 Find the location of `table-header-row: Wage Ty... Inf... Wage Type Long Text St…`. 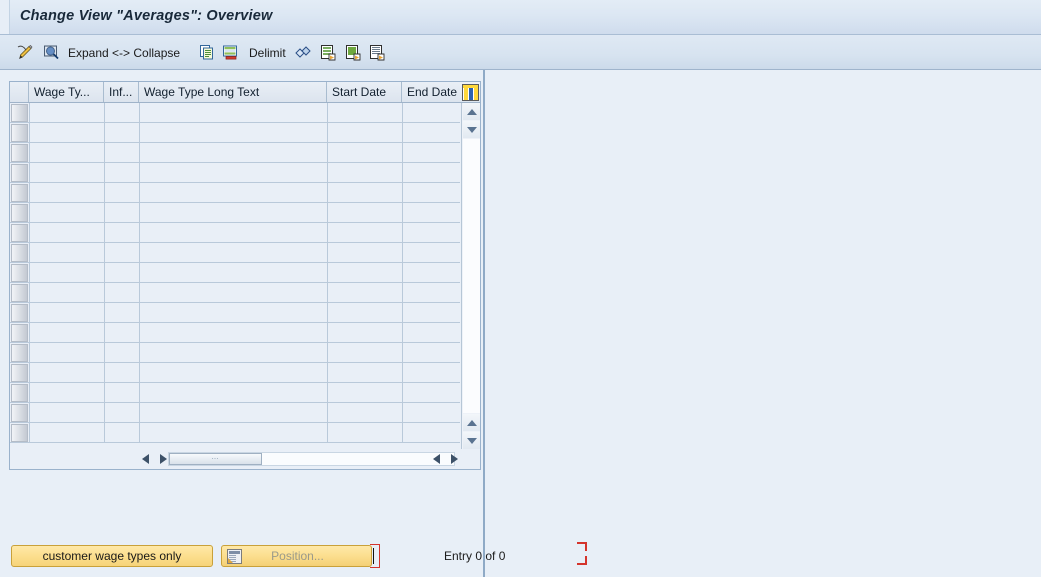

table-header-row: Wage Ty... Inf... Wage Type Long Text St… is located at coordinates (245, 92).